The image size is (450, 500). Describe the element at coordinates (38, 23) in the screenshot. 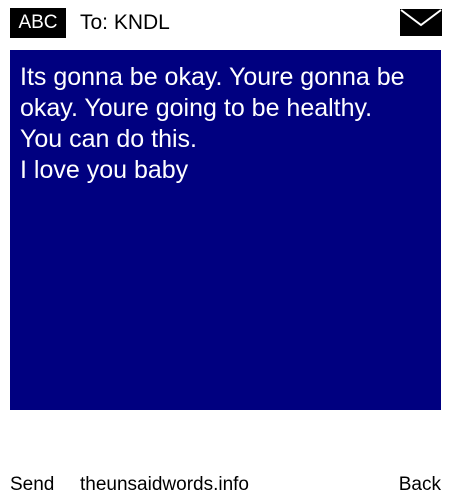

I see `input-mode-badge: ABC` at that location.